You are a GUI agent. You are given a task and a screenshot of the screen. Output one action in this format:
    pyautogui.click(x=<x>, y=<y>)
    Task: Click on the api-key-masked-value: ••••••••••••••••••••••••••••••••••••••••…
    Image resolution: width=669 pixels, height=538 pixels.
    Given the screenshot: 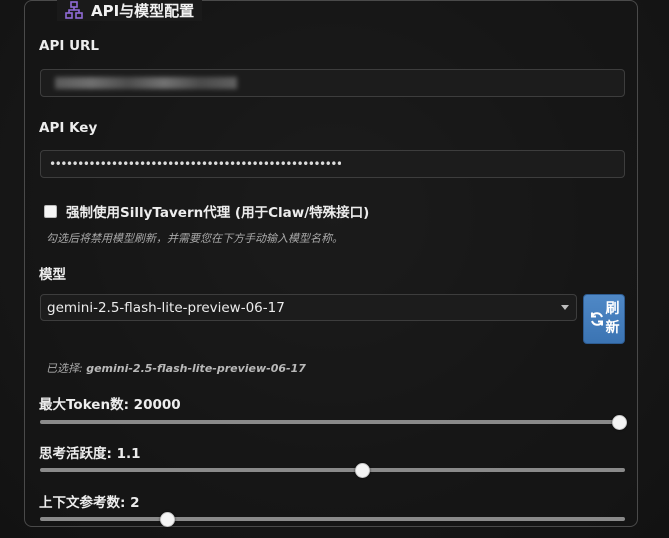 What is the action you would take?
    pyautogui.click(x=195, y=164)
    